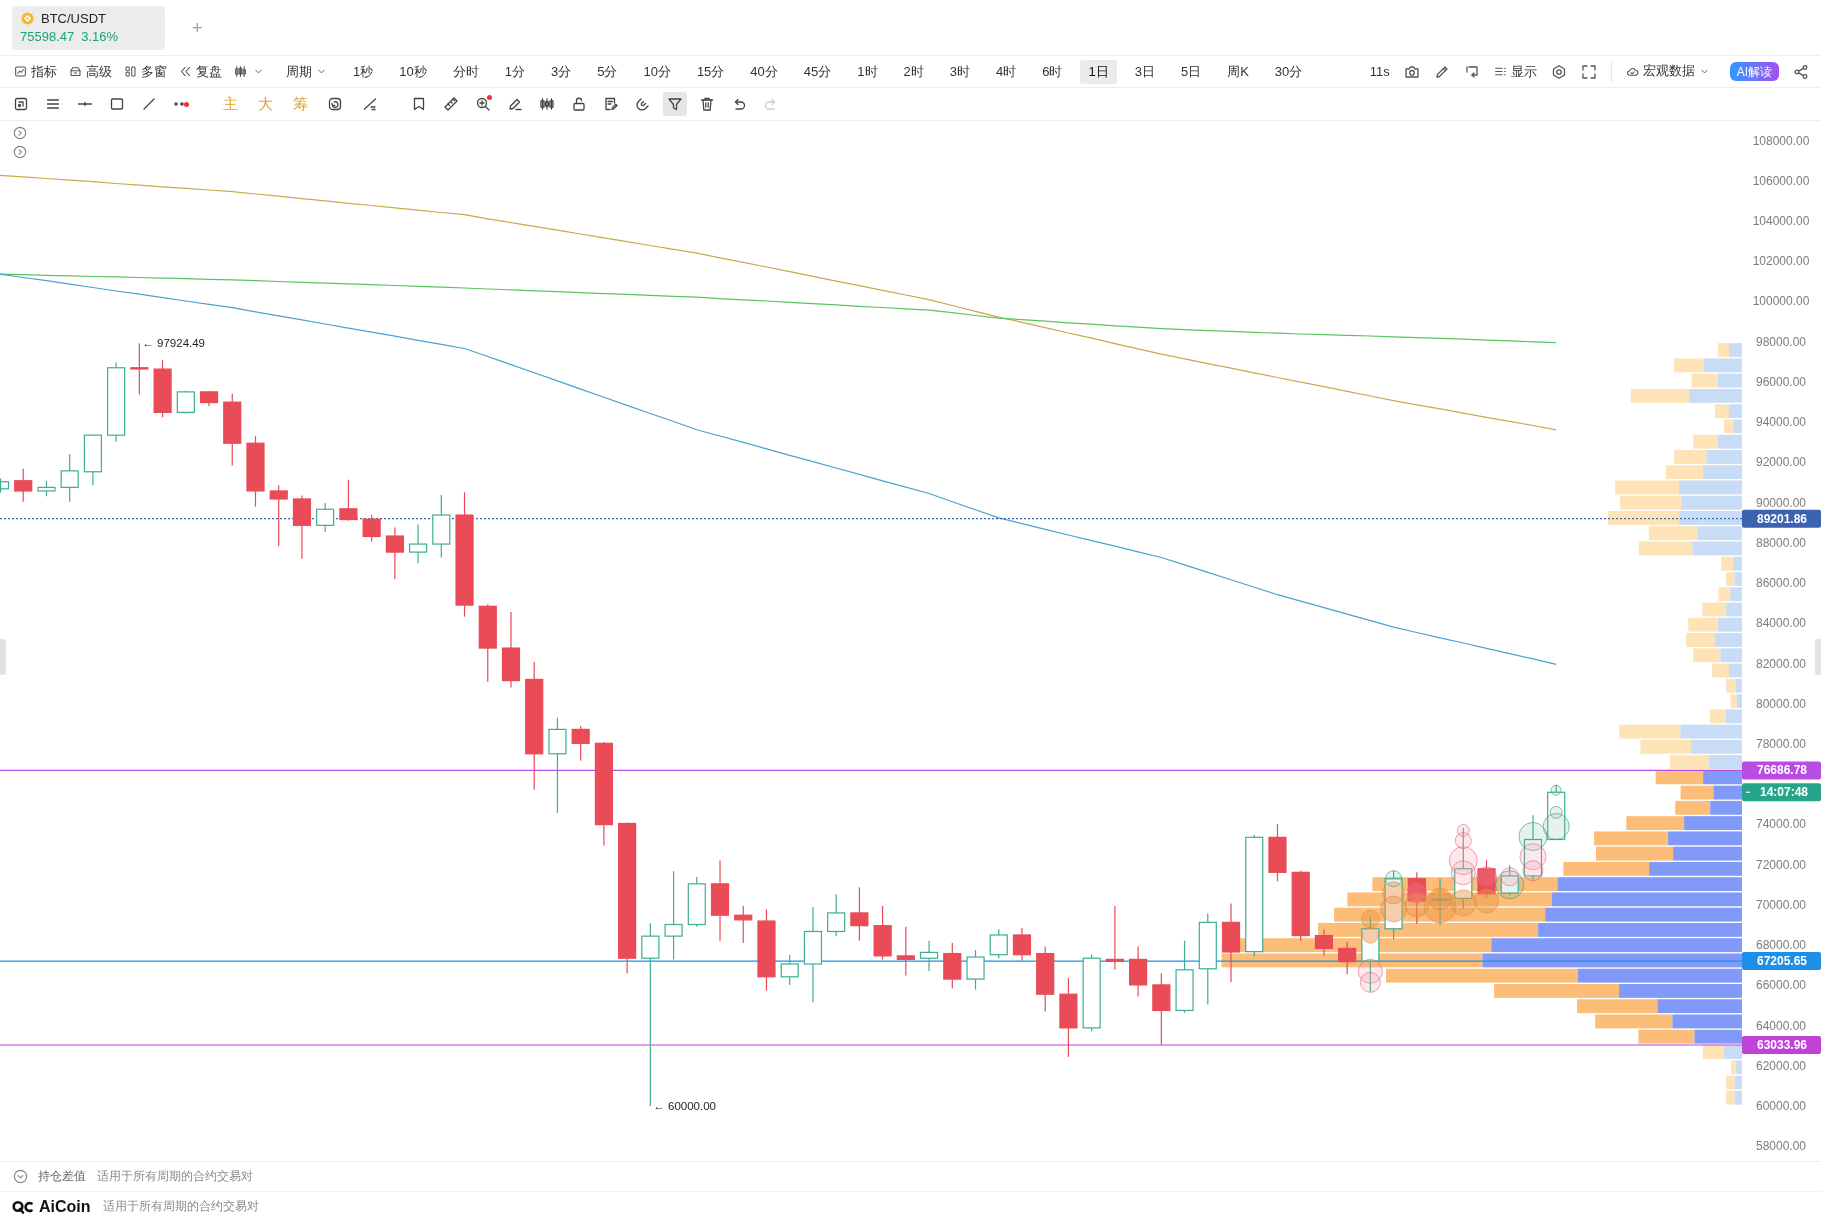 This screenshot has height=1220, width=1821. Describe the element at coordinates (249, 71) in the screenshot. I see `chart-type-button` at that location.